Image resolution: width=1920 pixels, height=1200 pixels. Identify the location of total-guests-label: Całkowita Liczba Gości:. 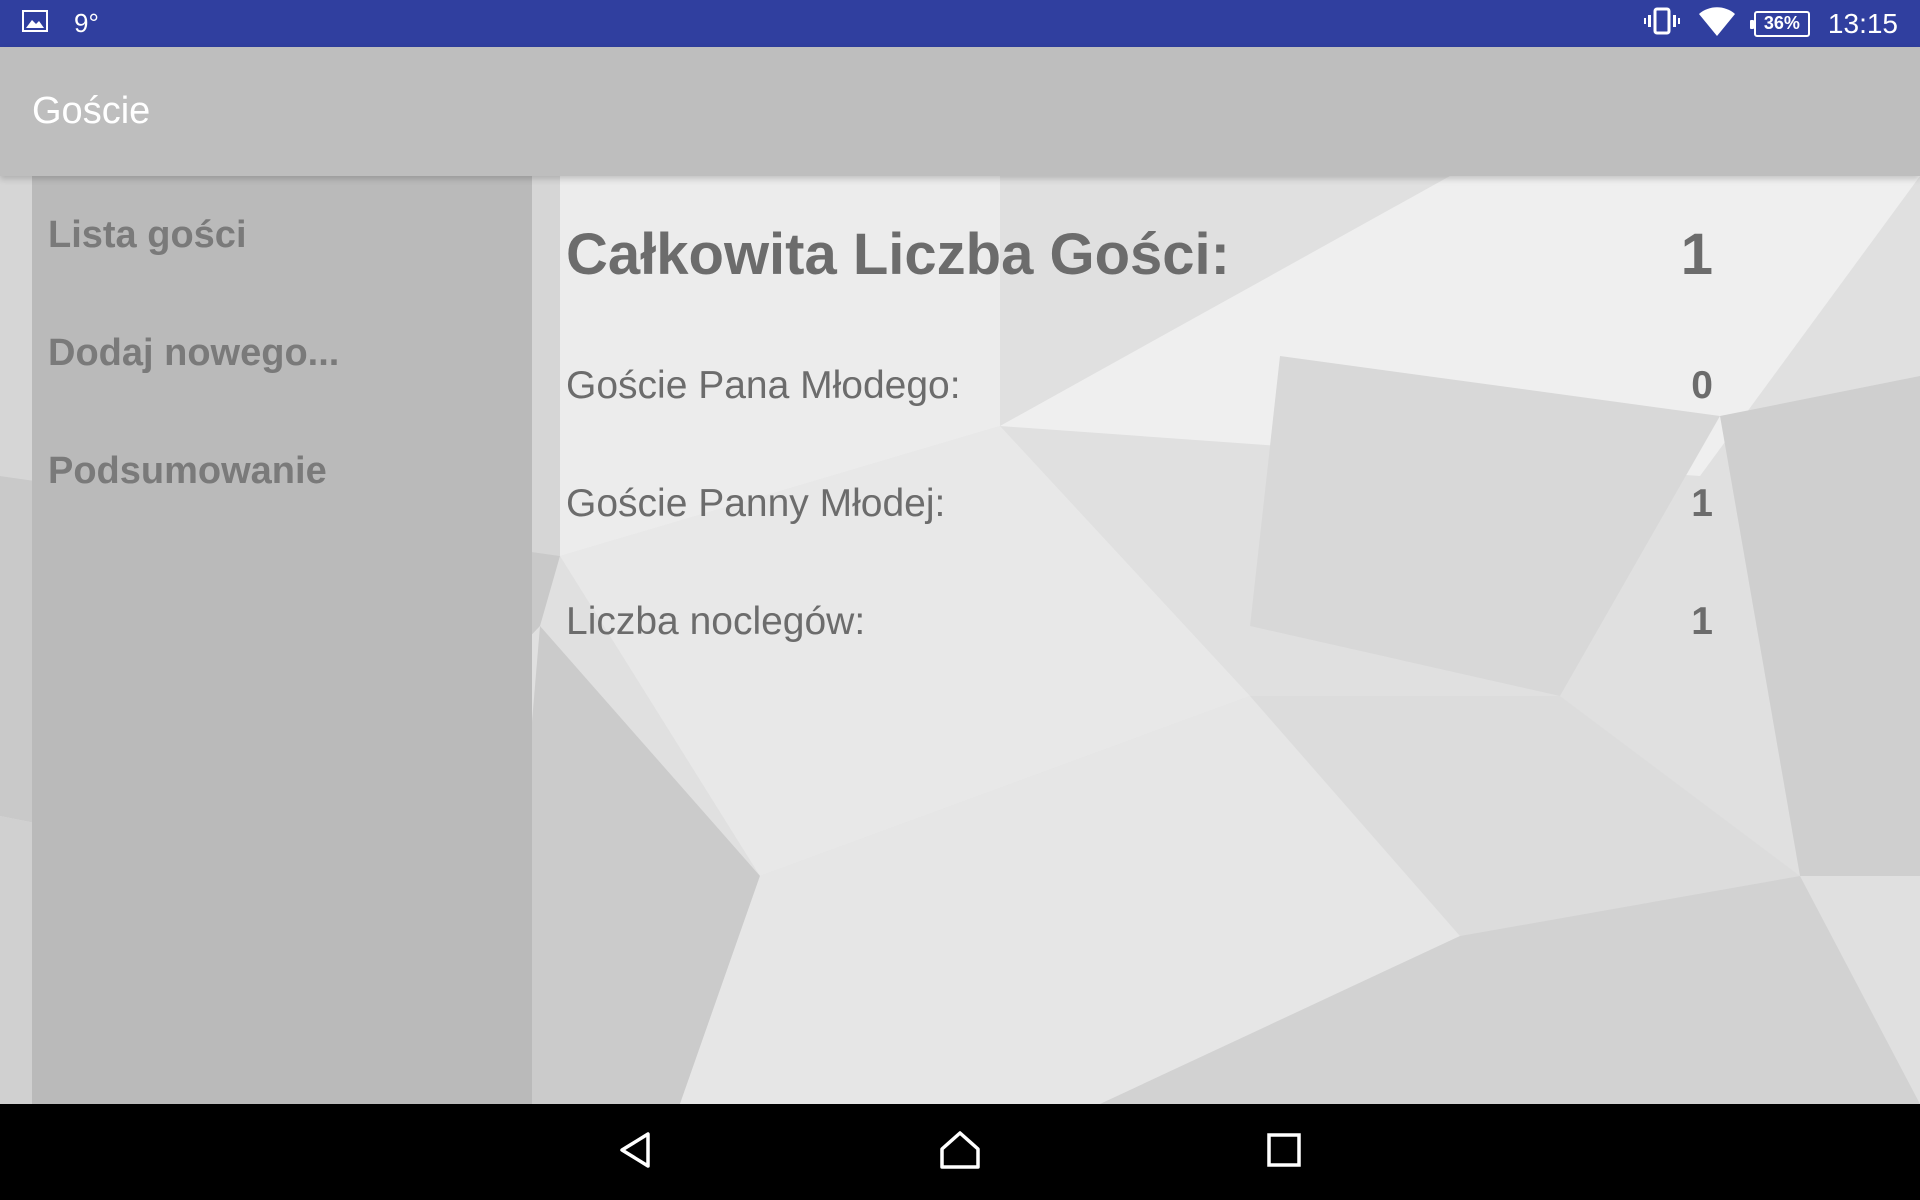
(898, 254).